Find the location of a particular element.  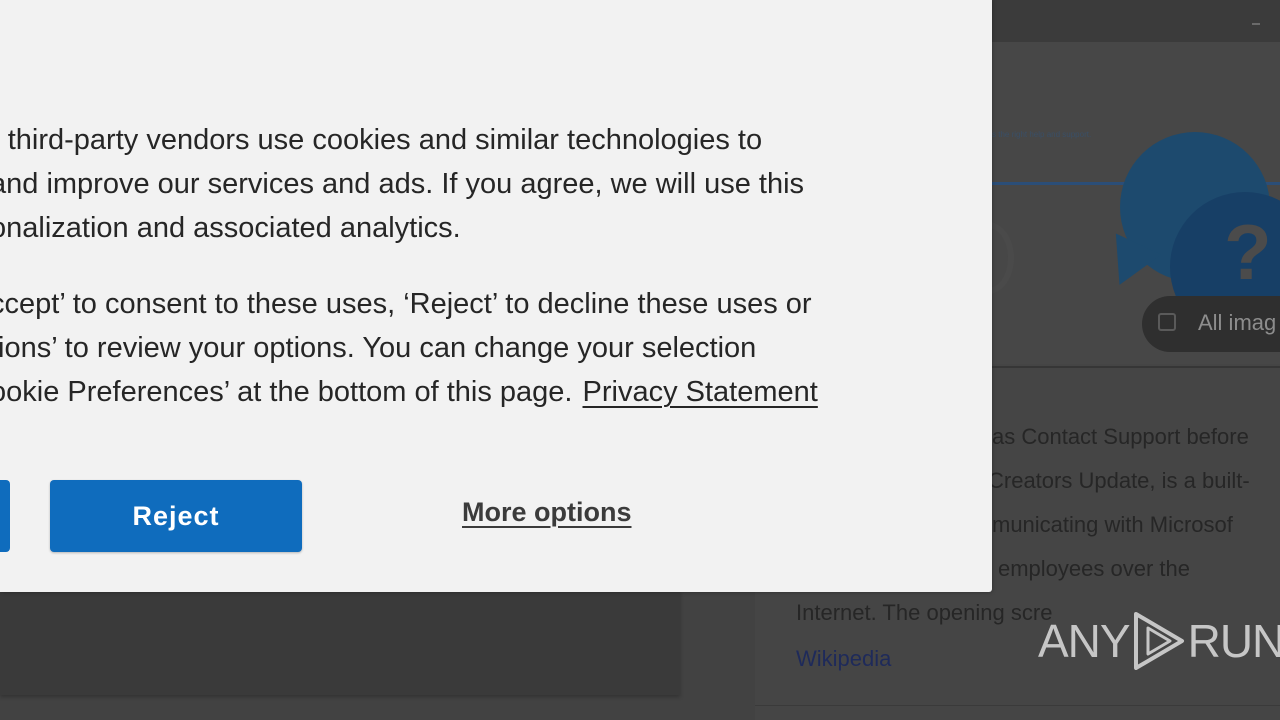

description-line-5: Internet. The opening scre is located at coordinates (924, 612).